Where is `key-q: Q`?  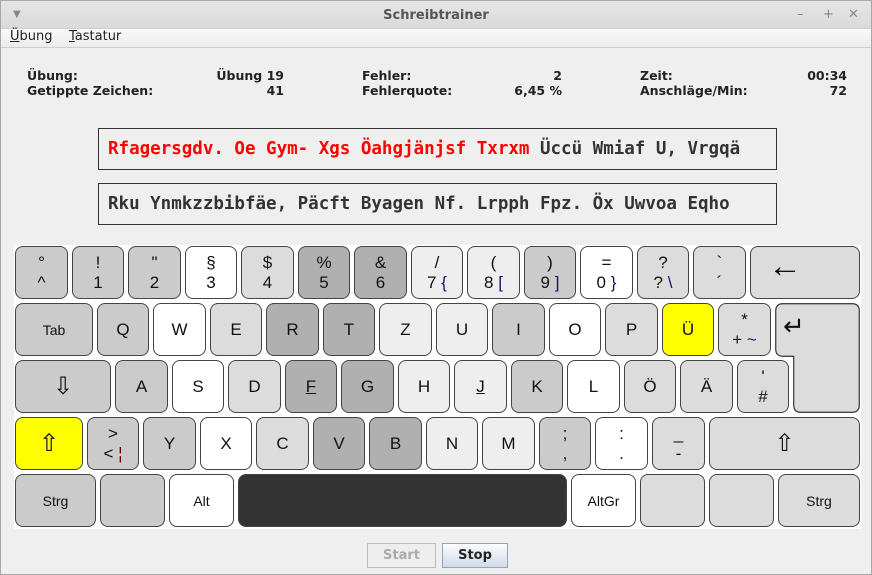 key-q: Q is located at coordinates (123, 329).